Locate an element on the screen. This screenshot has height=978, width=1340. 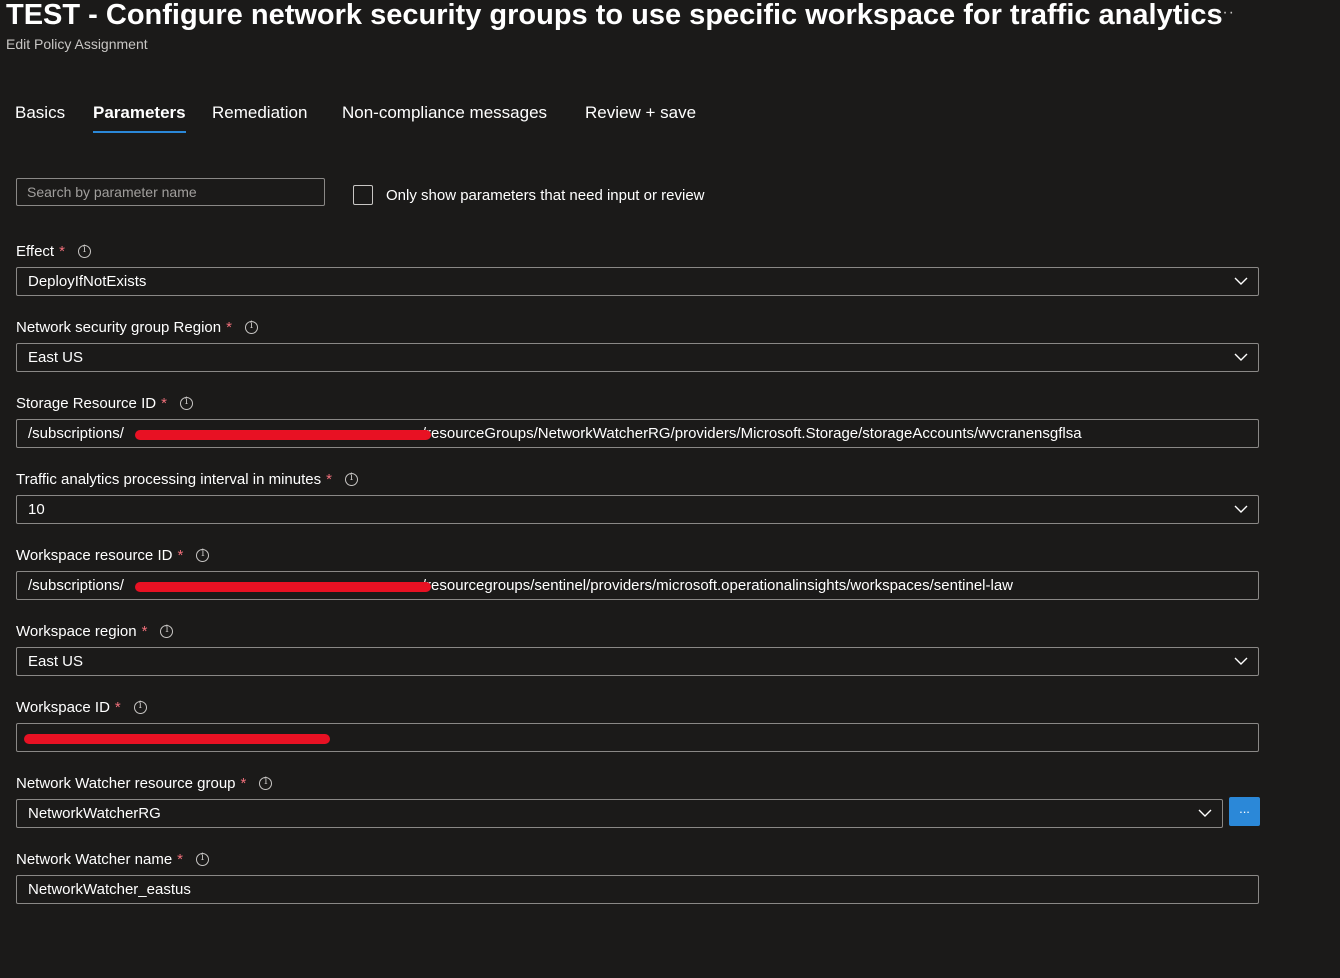
nw-rg-dropdown: NetworkWatcherRG is located at coordinates (619, 813).